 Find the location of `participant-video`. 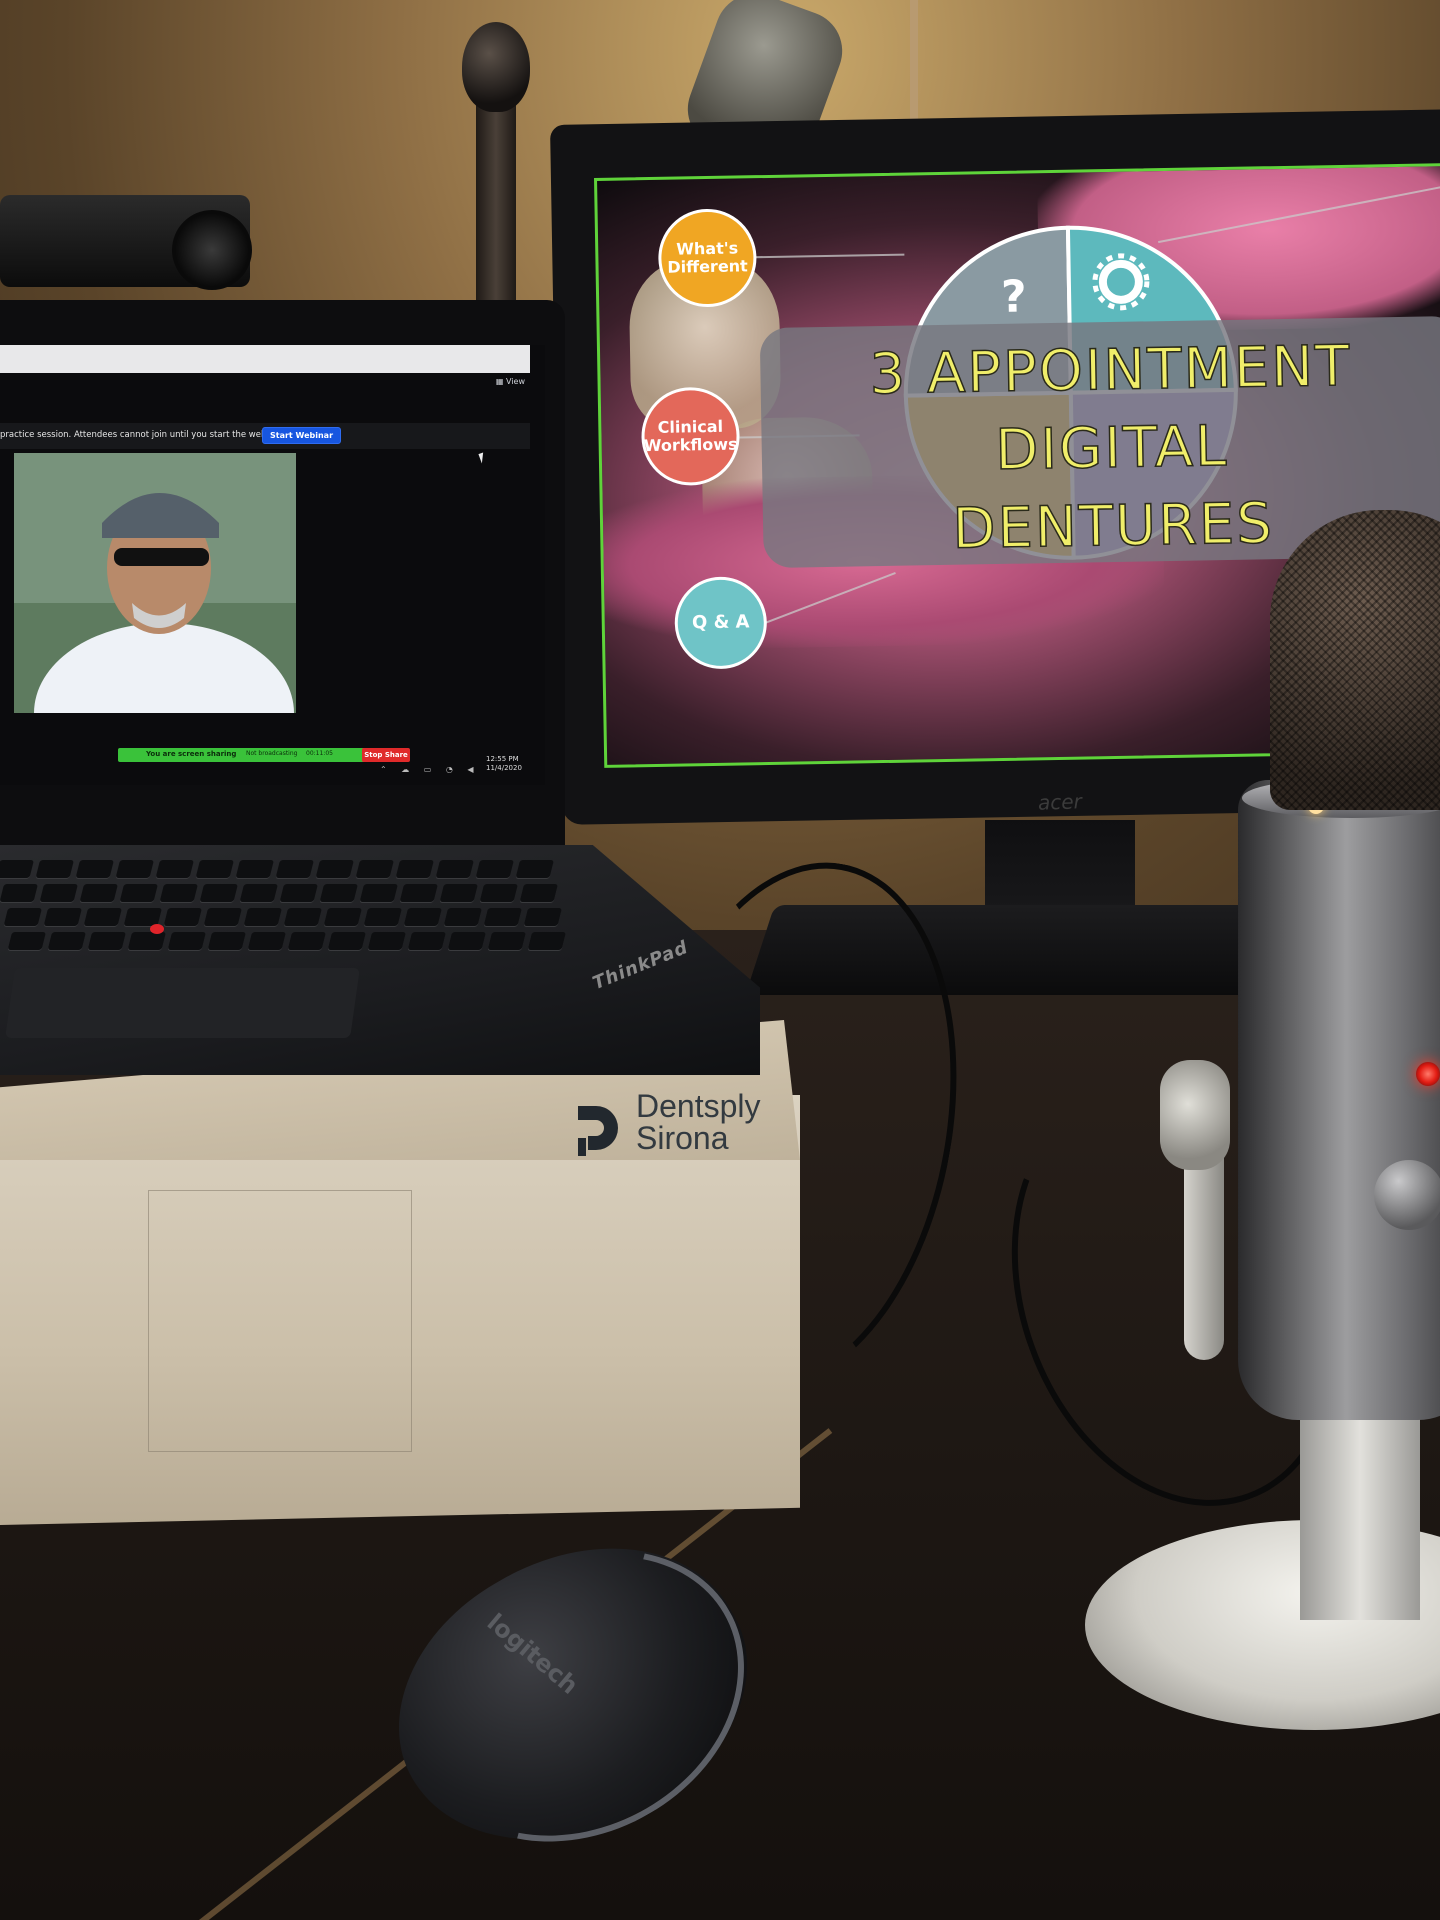

participant-video is located at coordinates (155, 583).